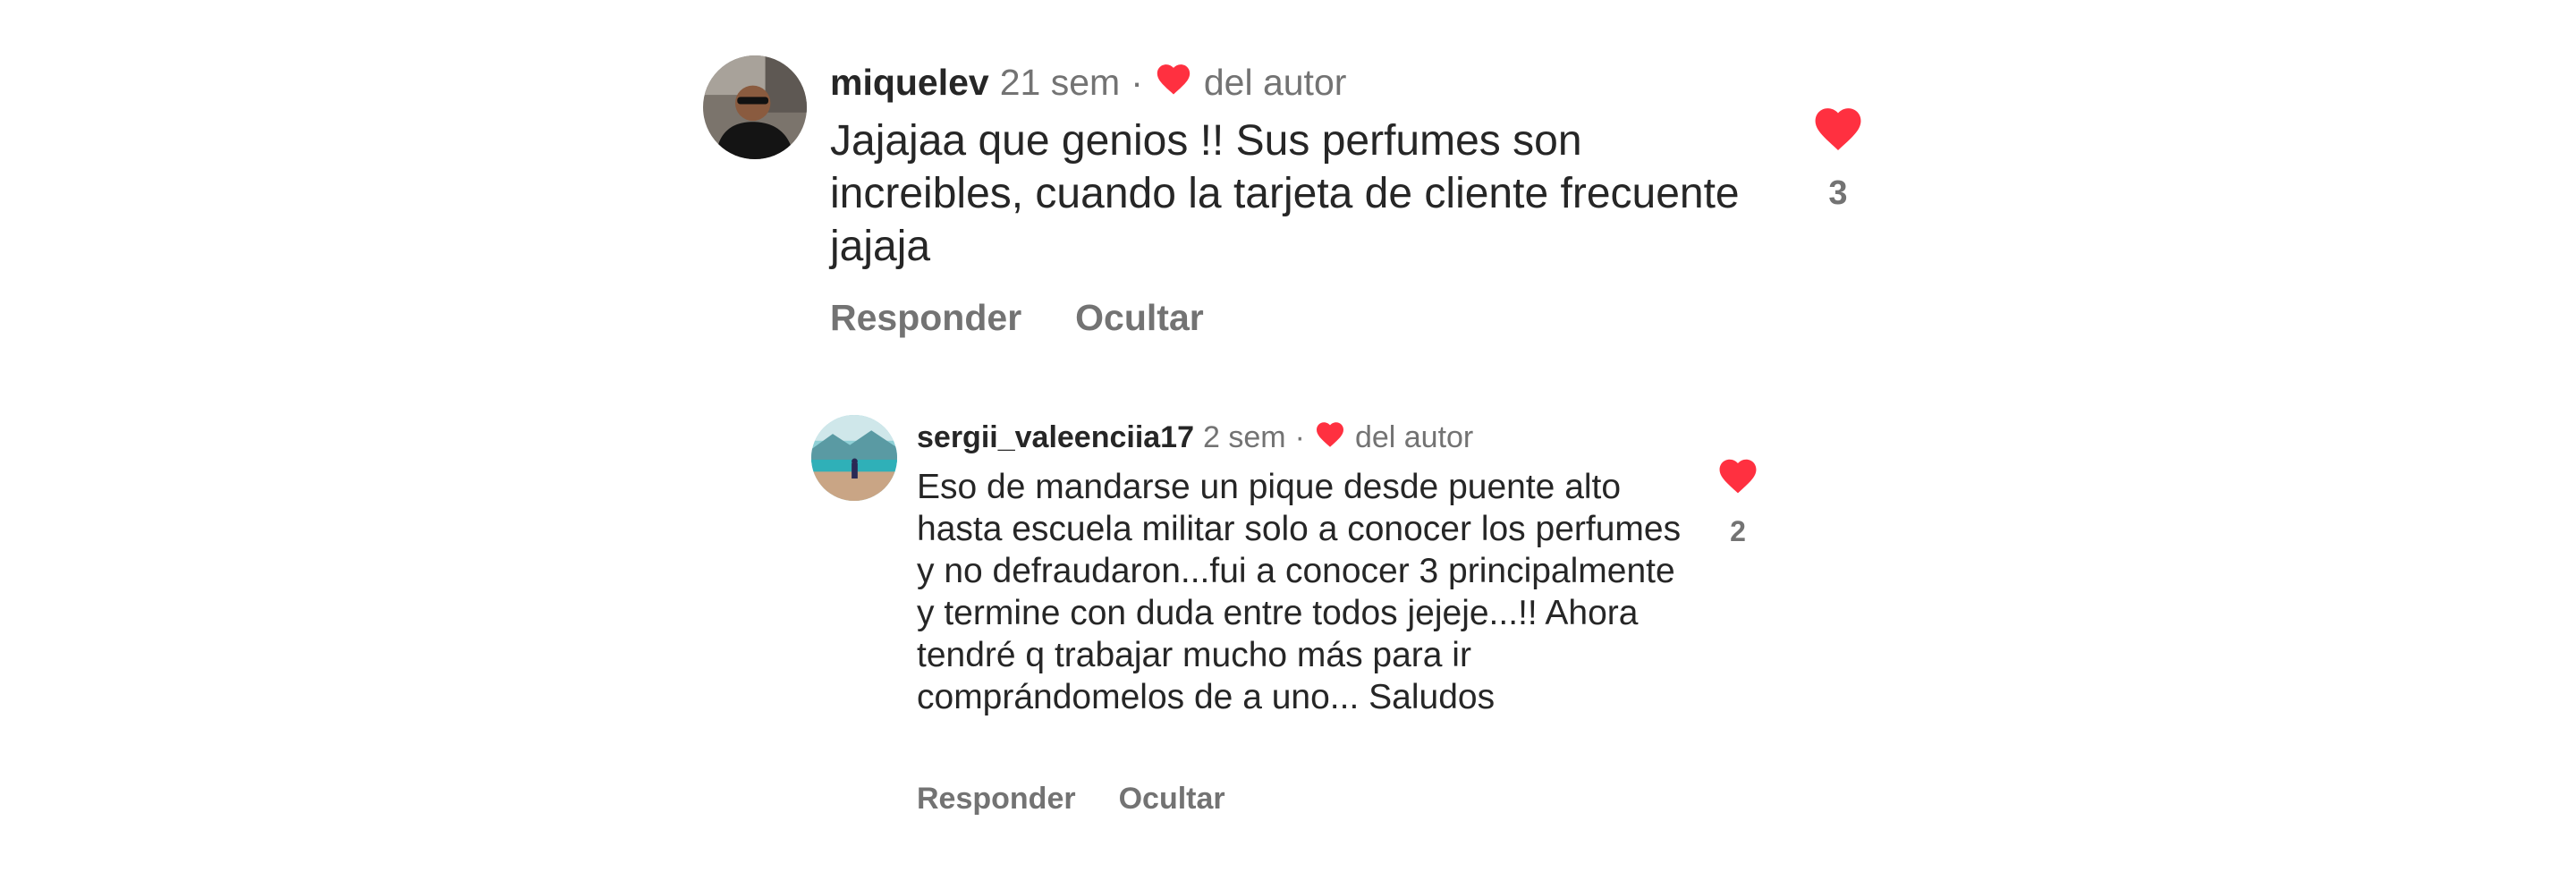  Describe the element at coordinates (1060, 83) in the screenshot. I see `timestamp: 21 sem` at that location.